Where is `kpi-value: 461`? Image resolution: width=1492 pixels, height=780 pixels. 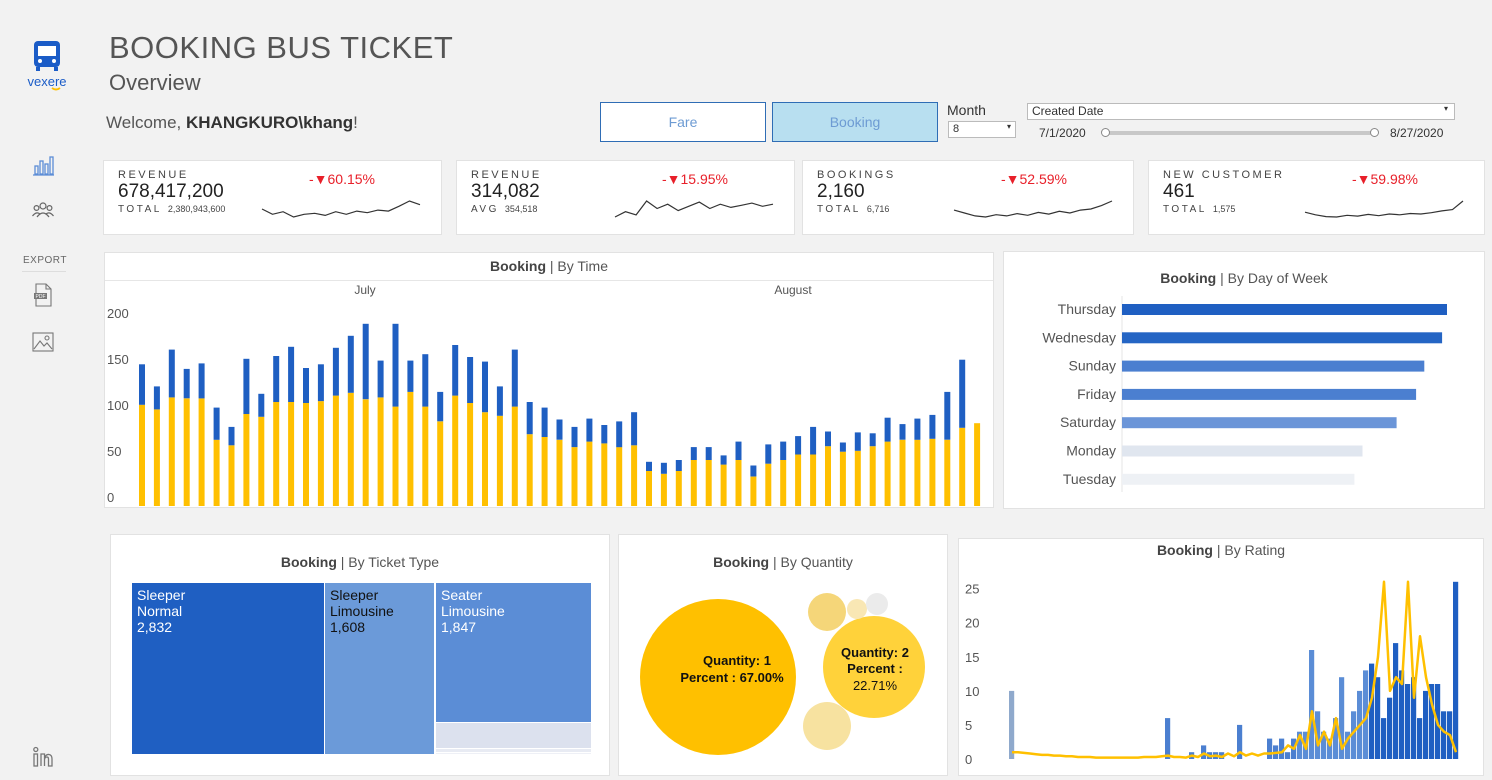 kpi-value: 461 is located at coordinates (1179, 191).